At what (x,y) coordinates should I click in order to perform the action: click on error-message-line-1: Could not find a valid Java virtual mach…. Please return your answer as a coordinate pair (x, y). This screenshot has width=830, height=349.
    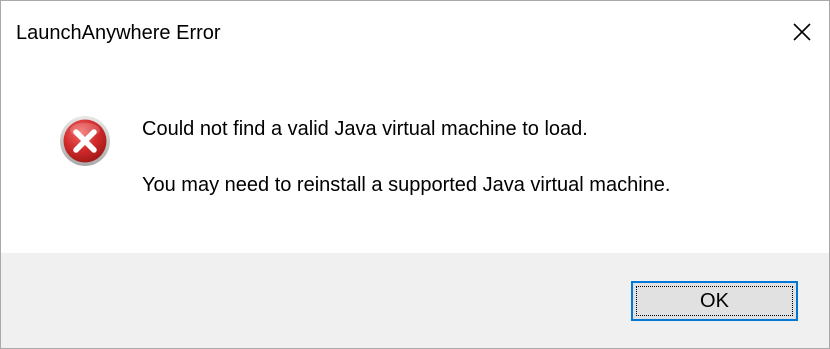
    Looking at the image, I should click on (365, 129).